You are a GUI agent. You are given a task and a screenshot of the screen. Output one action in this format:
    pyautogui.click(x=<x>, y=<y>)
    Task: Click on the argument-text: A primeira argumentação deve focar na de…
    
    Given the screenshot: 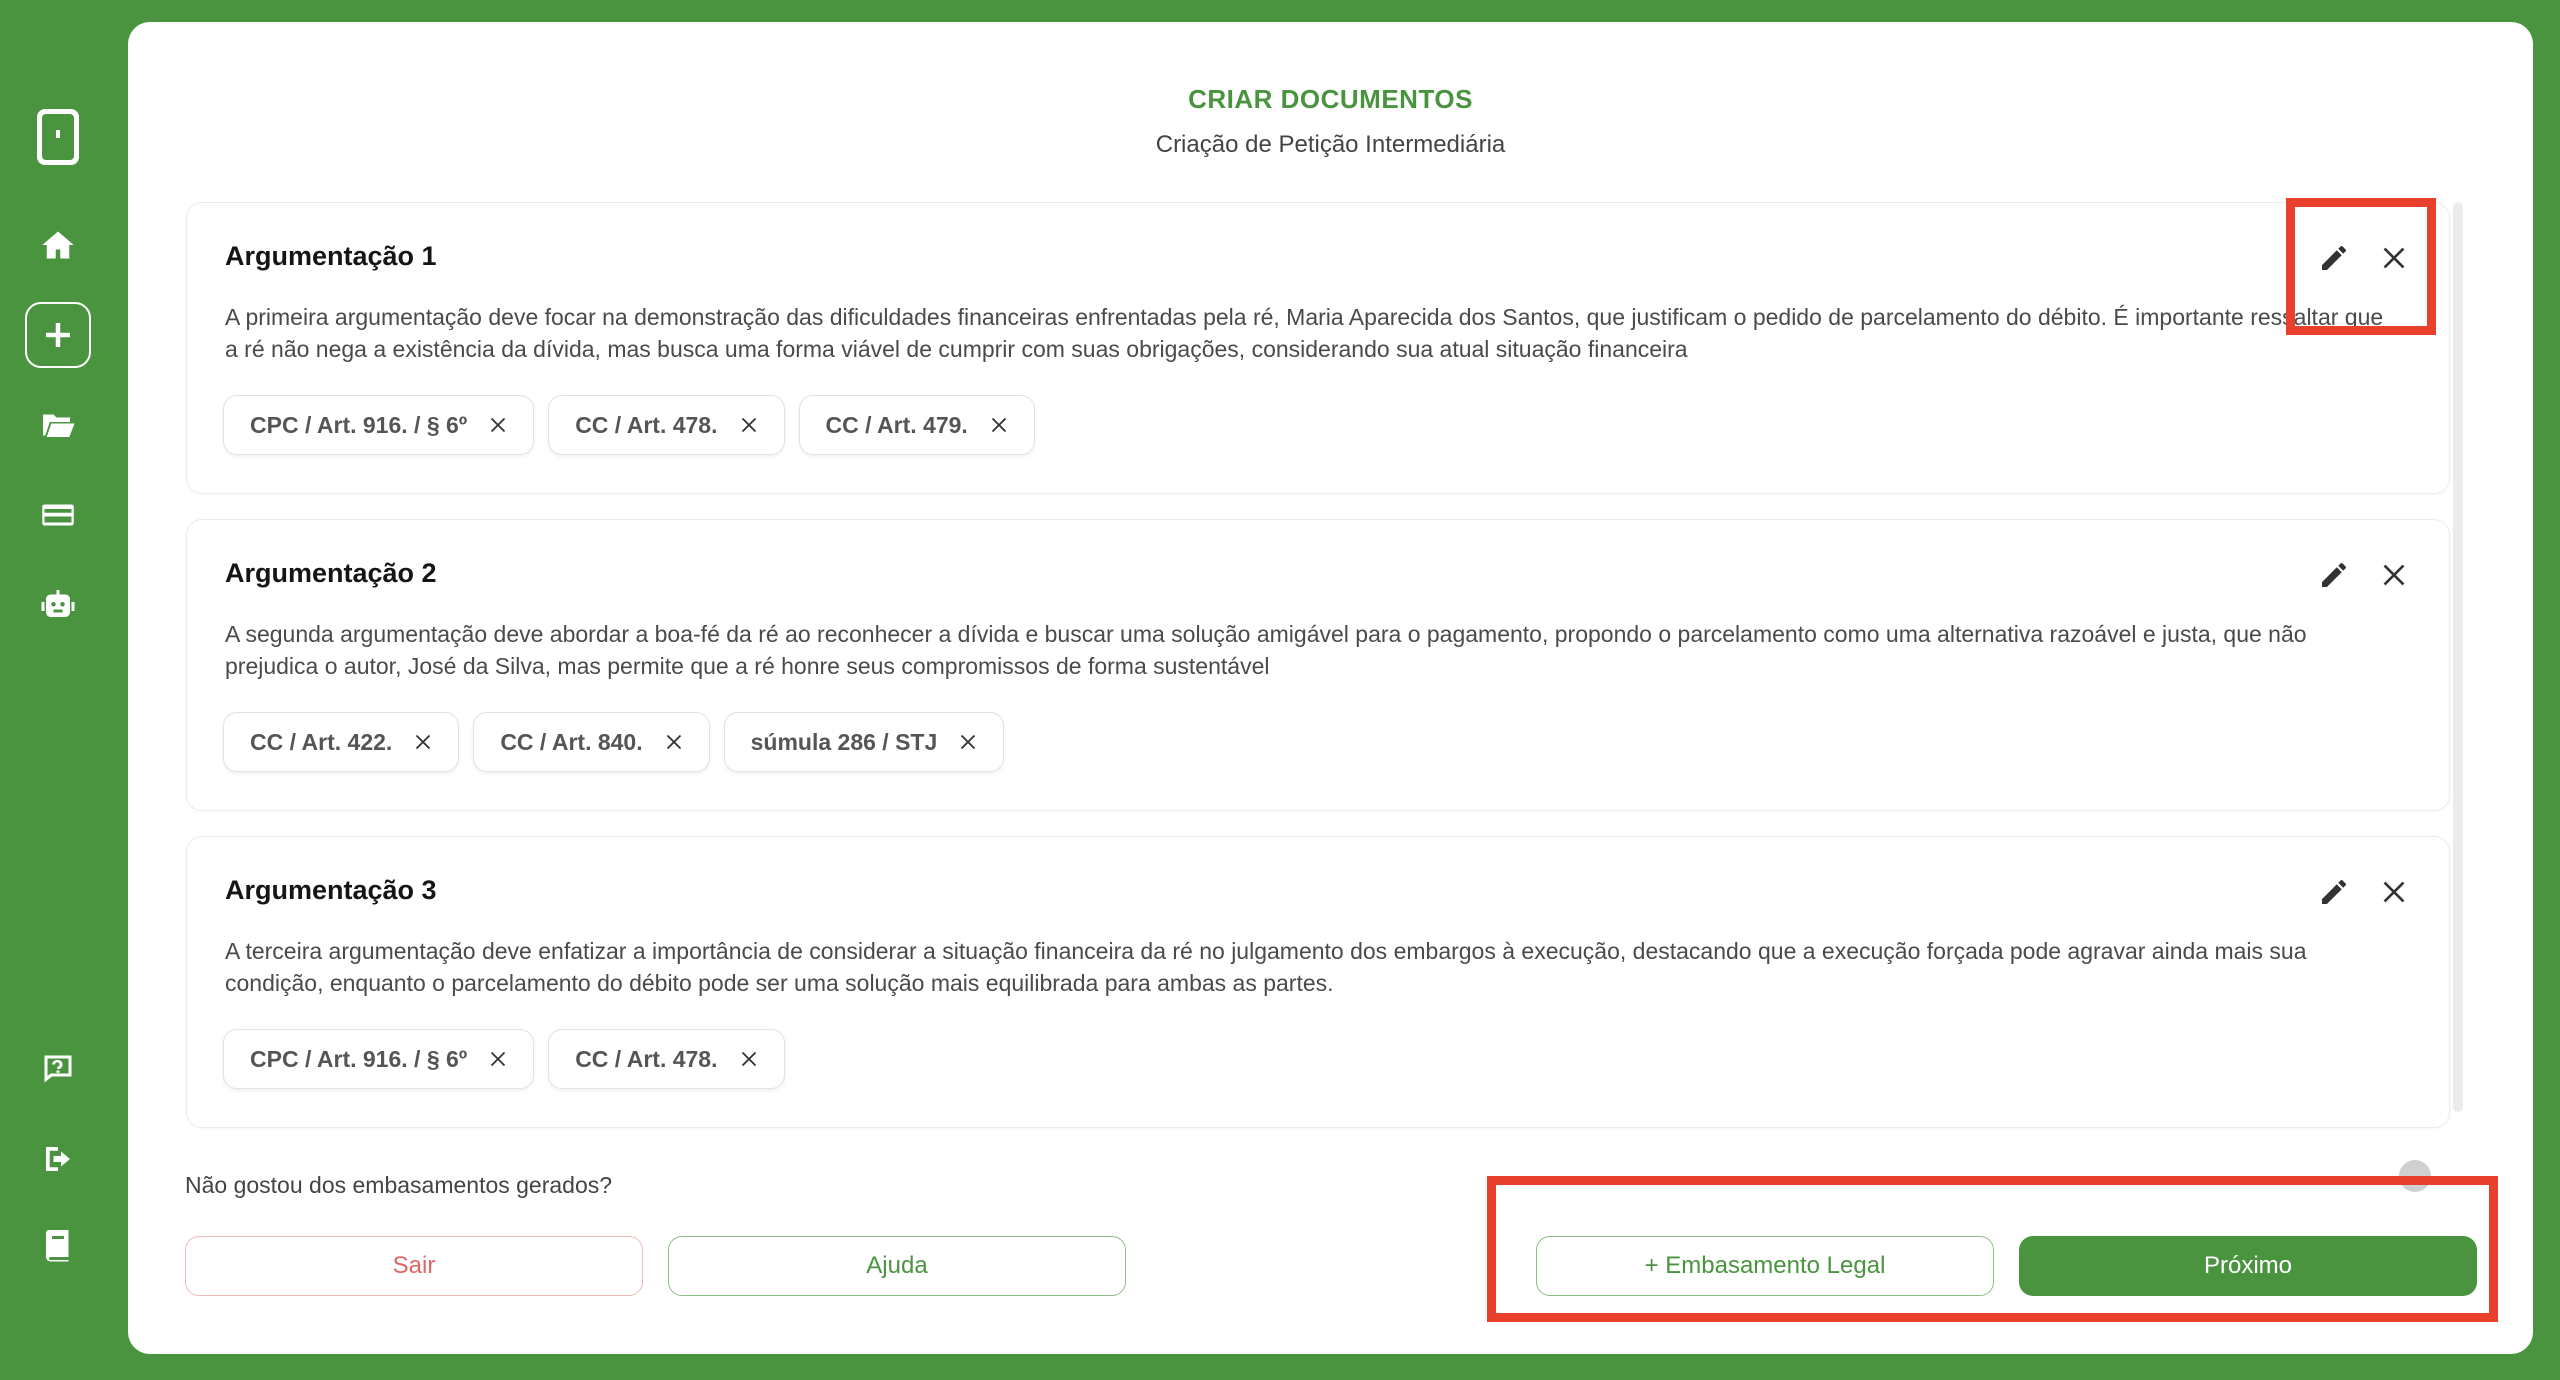 What is the action you would take?
    pyautogui.click(x=1304, y=333)
    